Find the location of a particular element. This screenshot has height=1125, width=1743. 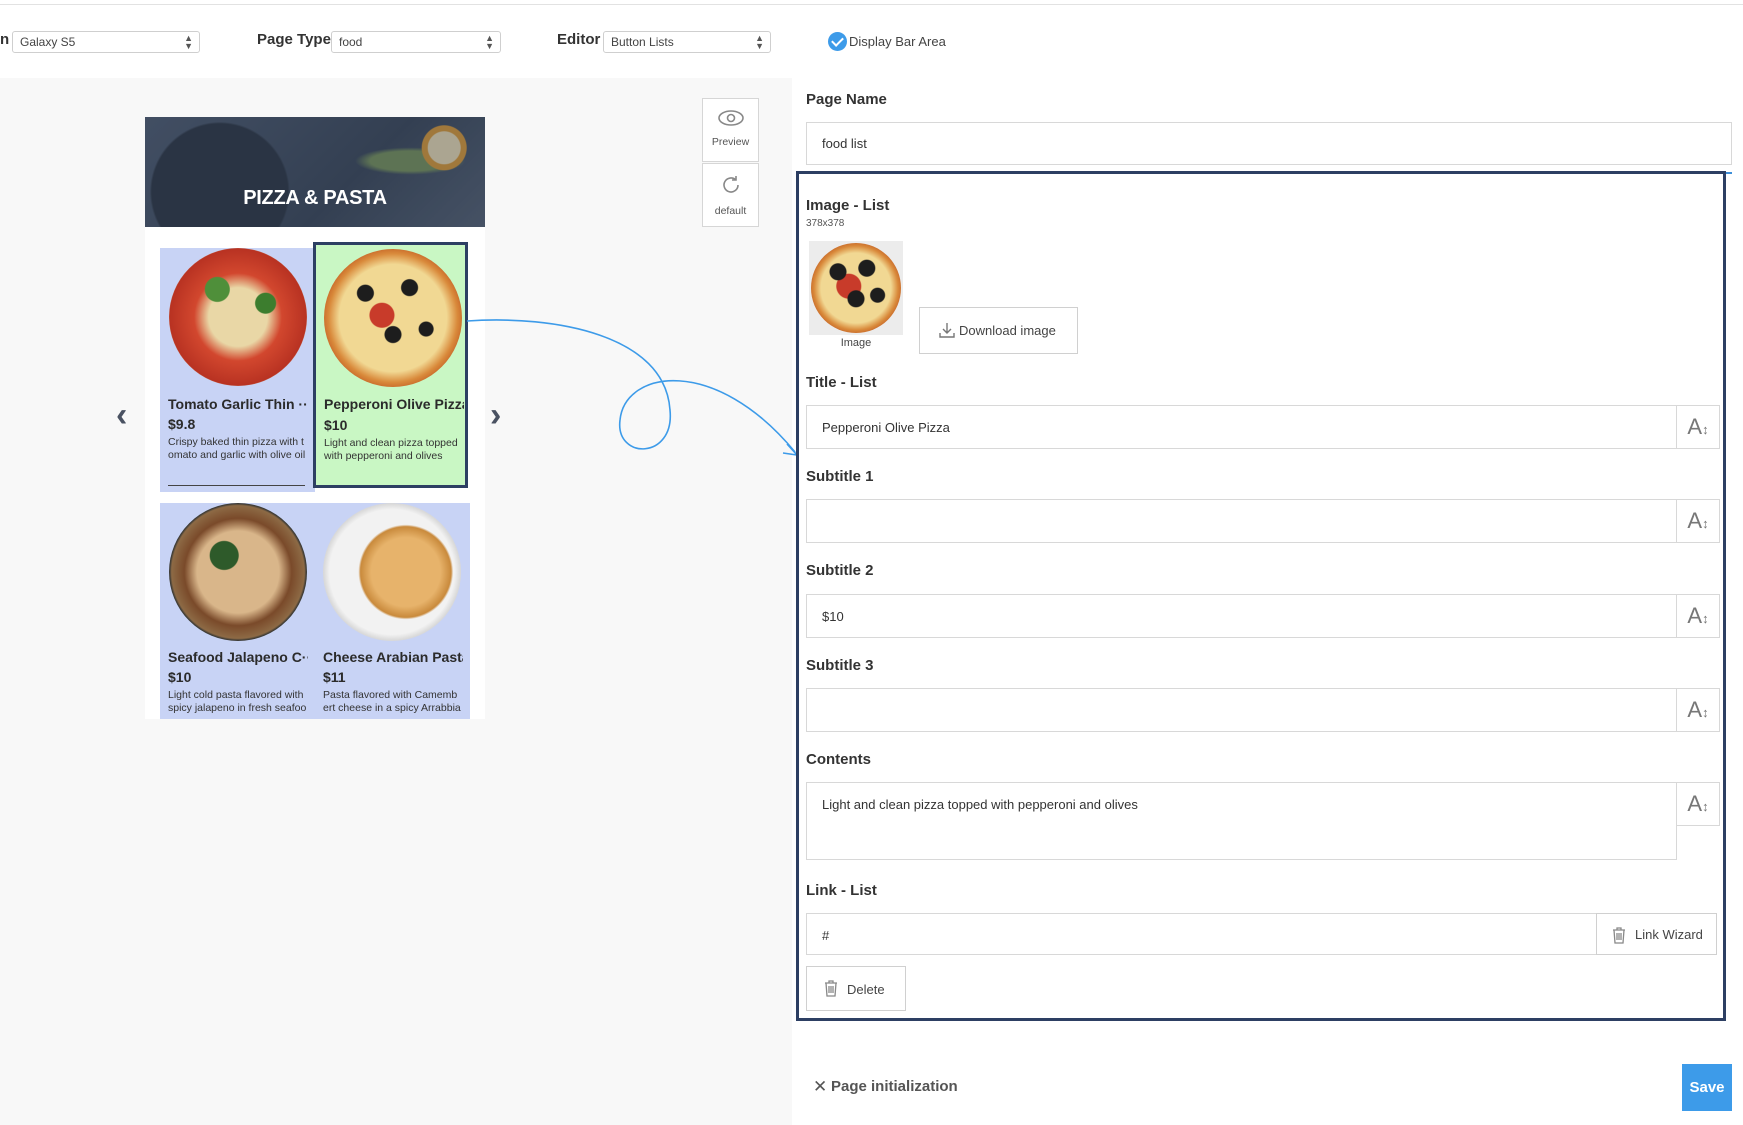

delete-button: Delete is located at coordinates (856, 988).